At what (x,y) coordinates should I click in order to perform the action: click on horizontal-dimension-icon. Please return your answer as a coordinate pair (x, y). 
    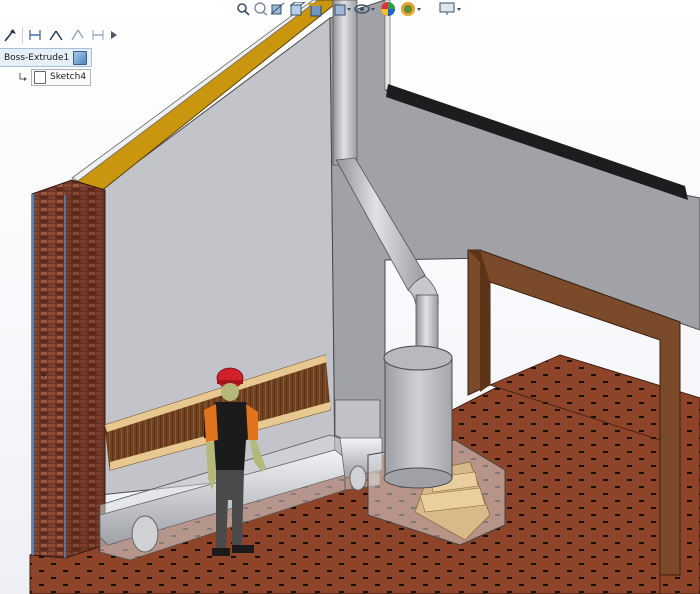
    Looking at the image, I should click on (34, 35).